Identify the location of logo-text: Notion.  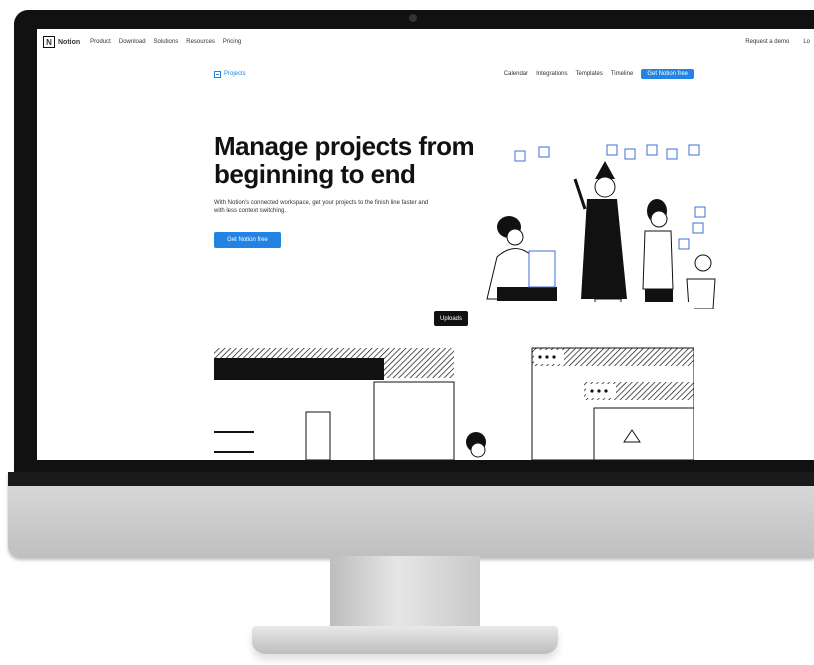
(69, 42).